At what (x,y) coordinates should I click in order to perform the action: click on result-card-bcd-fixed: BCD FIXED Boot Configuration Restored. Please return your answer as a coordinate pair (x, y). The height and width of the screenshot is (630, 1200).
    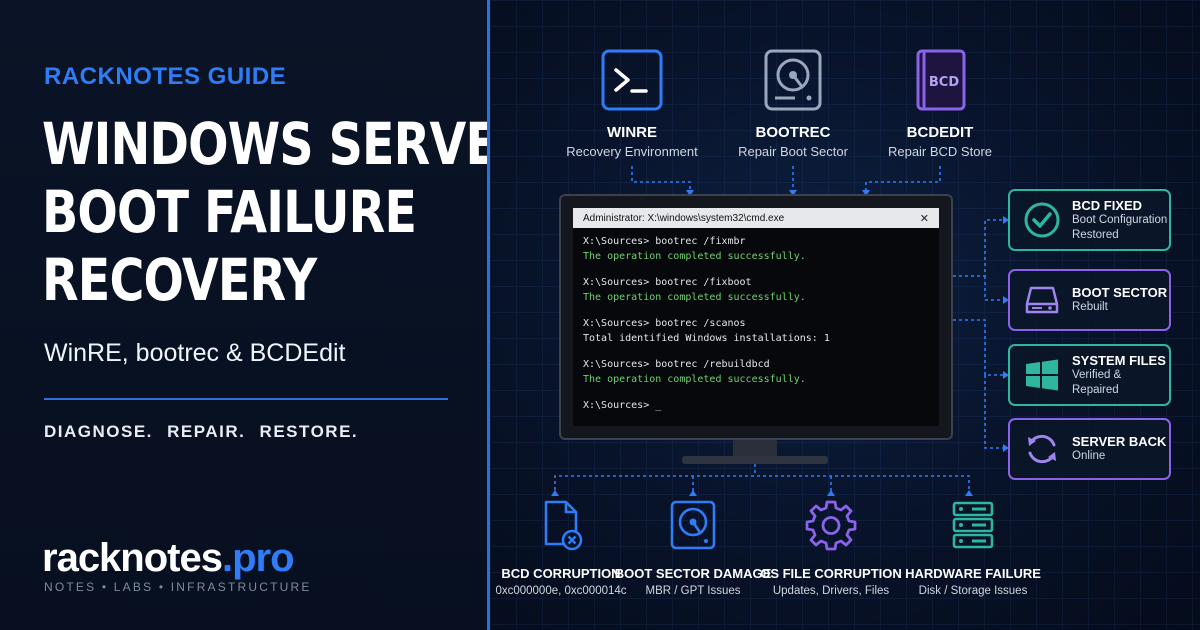
    Looking at the image, I should click on (1089, 220).